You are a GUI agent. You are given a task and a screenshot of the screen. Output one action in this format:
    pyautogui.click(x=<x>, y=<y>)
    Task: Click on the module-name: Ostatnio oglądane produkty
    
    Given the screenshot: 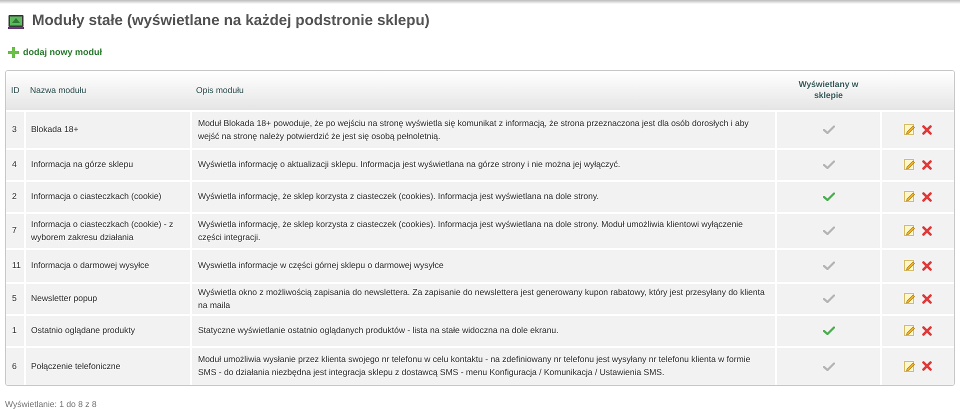 What is the action you would take?
    pyautogui.click(x=83, y=330)
    